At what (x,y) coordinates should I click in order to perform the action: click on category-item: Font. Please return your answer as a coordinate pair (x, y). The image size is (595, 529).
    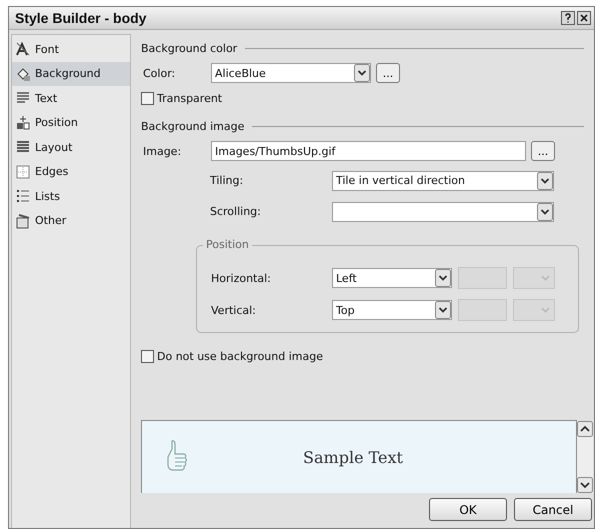
    Looking at the image, I should click on (71, 49).